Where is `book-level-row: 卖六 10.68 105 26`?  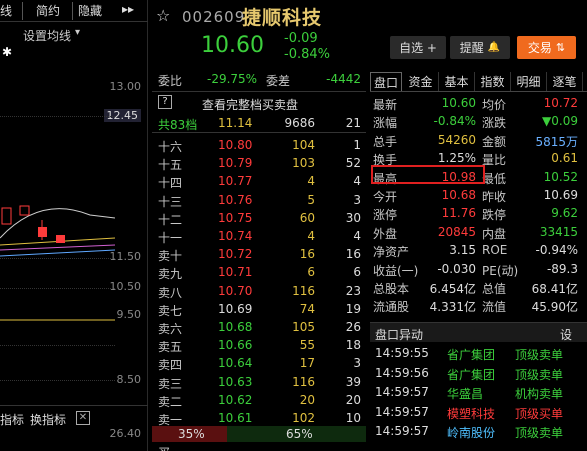 book-level-row: 卖六 10.68 105 26 is located at coordinates (259, 327).